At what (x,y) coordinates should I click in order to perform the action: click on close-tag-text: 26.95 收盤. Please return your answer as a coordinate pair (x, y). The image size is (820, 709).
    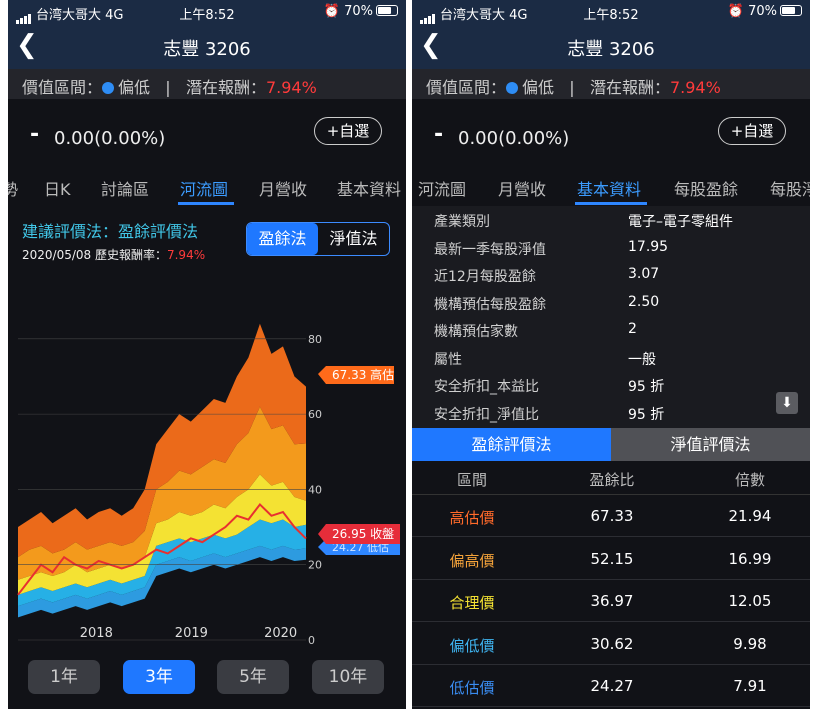
    Looking at the image, I should click on (363, 534).